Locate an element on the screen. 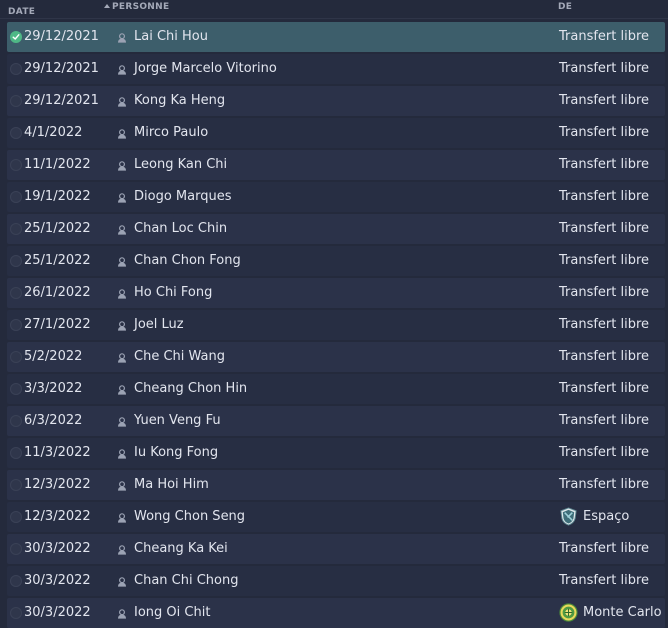 The width and height of the screenshot is (668, 628). row-person-name: Jorge Marcelo Vitorino is located at coordinates (205, 68).